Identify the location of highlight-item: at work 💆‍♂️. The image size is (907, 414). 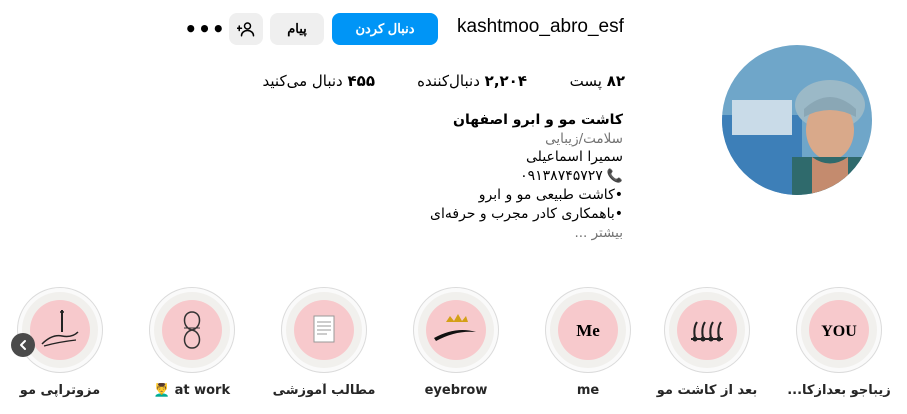
(192, 342).